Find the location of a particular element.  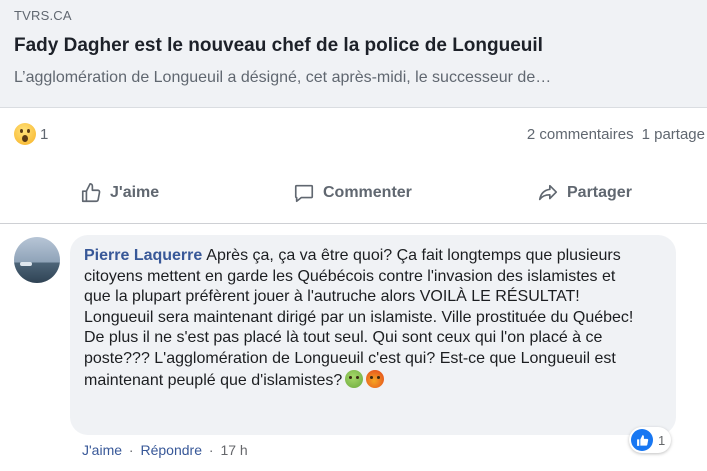

share-arrow-icon is located at coordinates (548, 192).